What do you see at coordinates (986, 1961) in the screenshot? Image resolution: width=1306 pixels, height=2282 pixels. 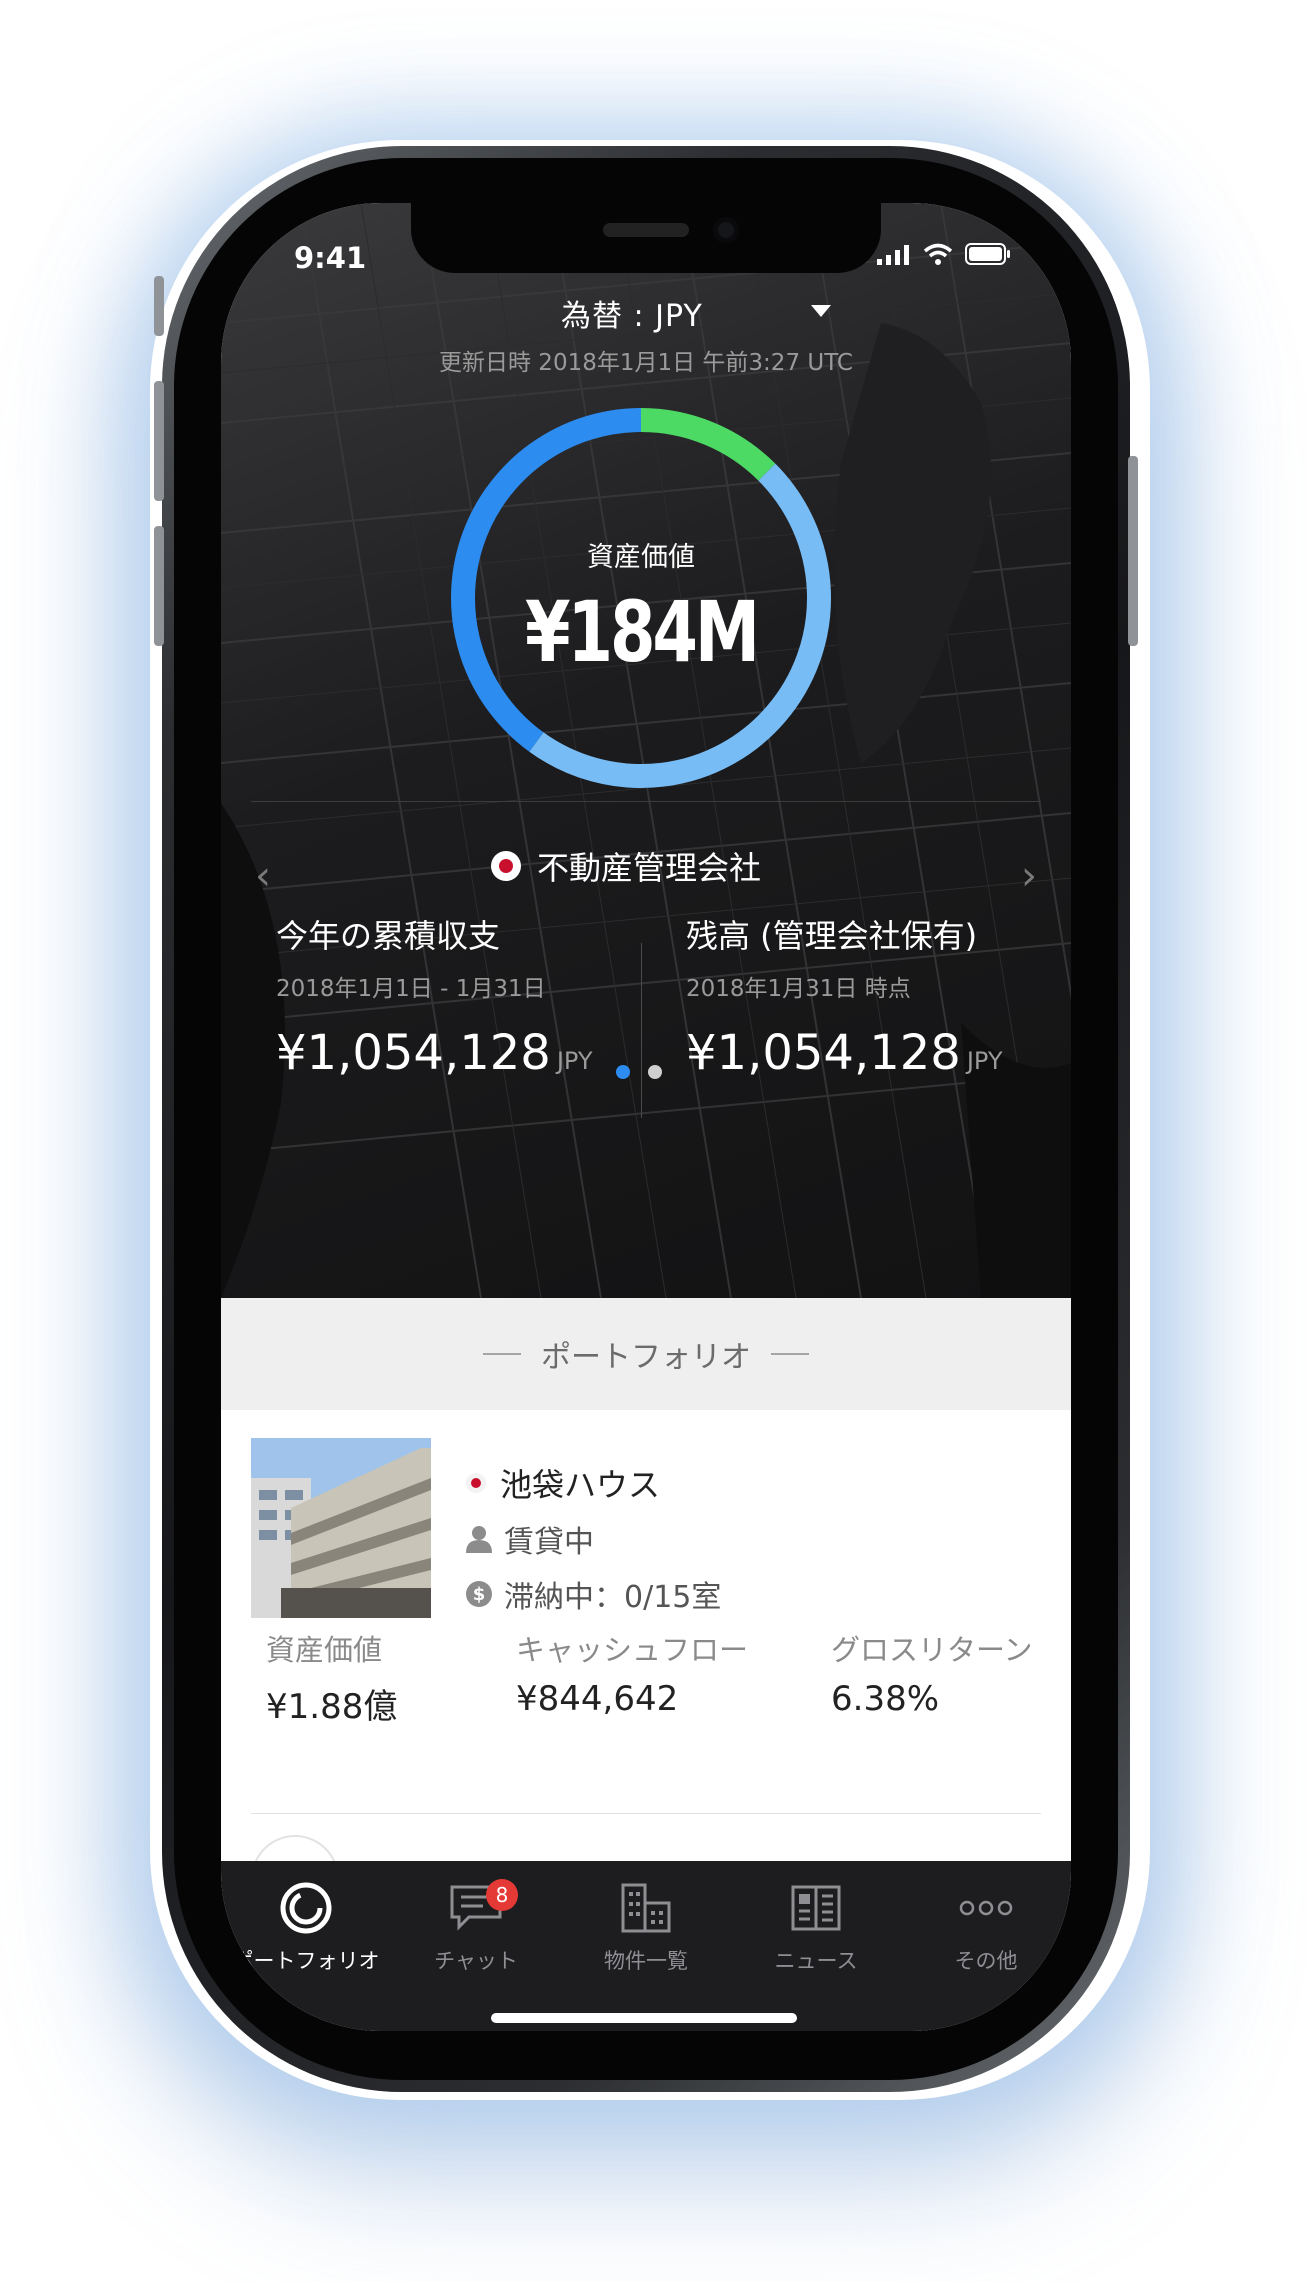 I see `tab-label: その他` at bounding box center [986, 1961].